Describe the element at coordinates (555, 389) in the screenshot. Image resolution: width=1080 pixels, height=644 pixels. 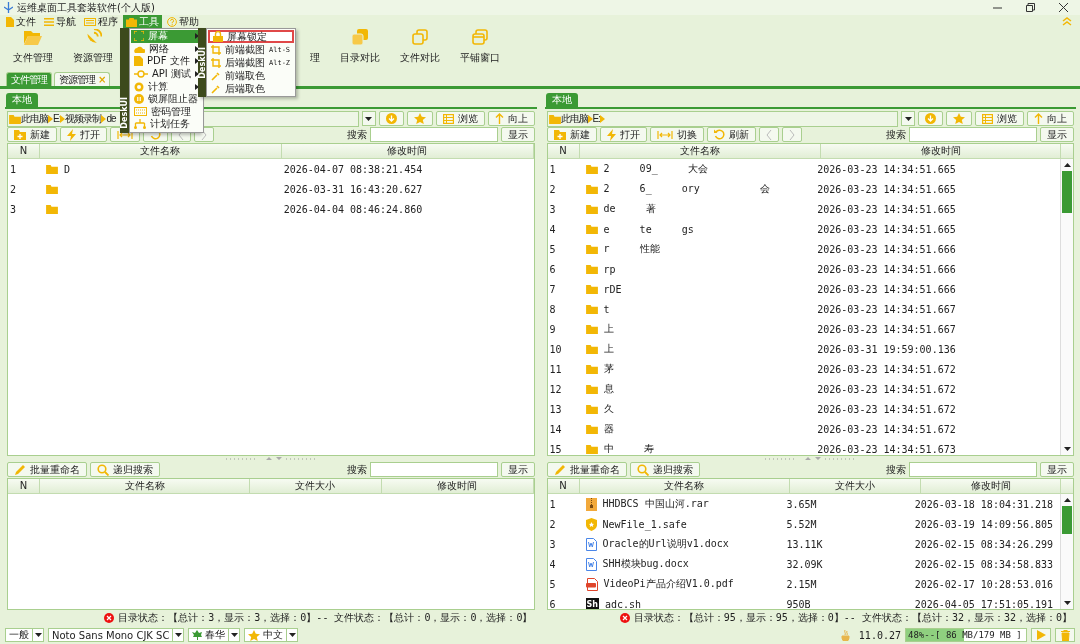
I see `table-cell-text: 12` at that location.